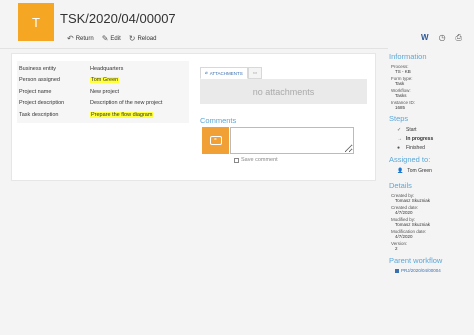 This screenshot has width=474, height=335. Describe the element at coordinates (35, 91) in the screenshot. I see `field-label: Project name` at that location.